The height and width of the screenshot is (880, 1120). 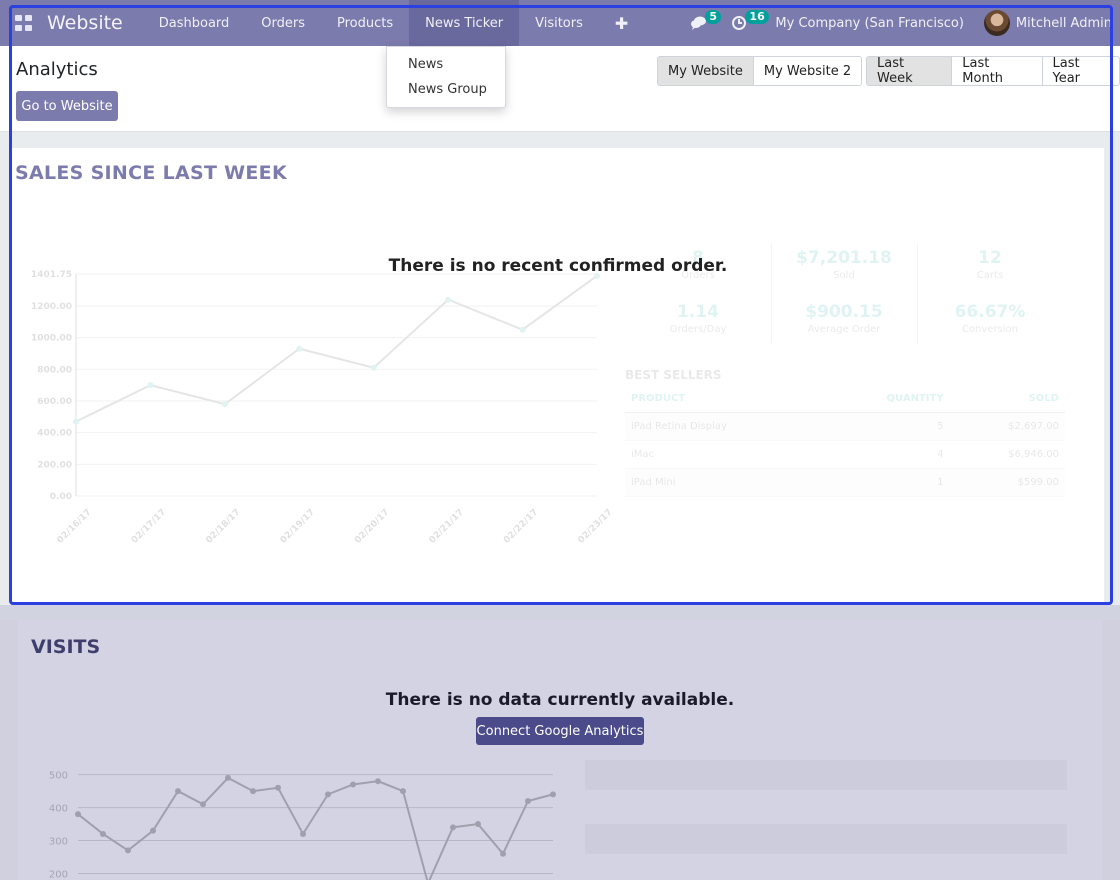 I want to click on series-line, so click(x=336, y=349).